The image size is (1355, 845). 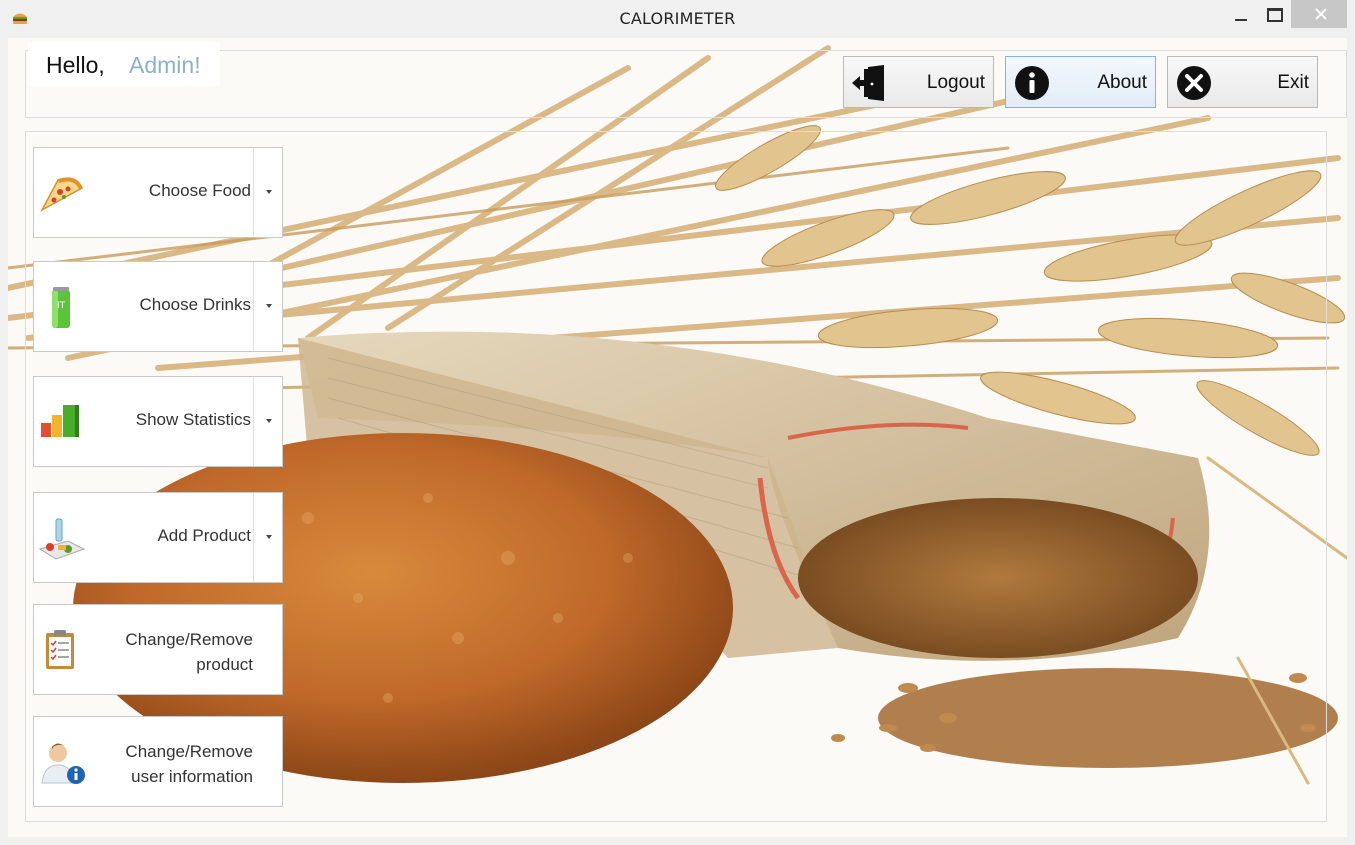 What do you see at coordinates (918, 82) in the screenshot?
I see `logout-button: Logout` at bounding box center [918, 82].